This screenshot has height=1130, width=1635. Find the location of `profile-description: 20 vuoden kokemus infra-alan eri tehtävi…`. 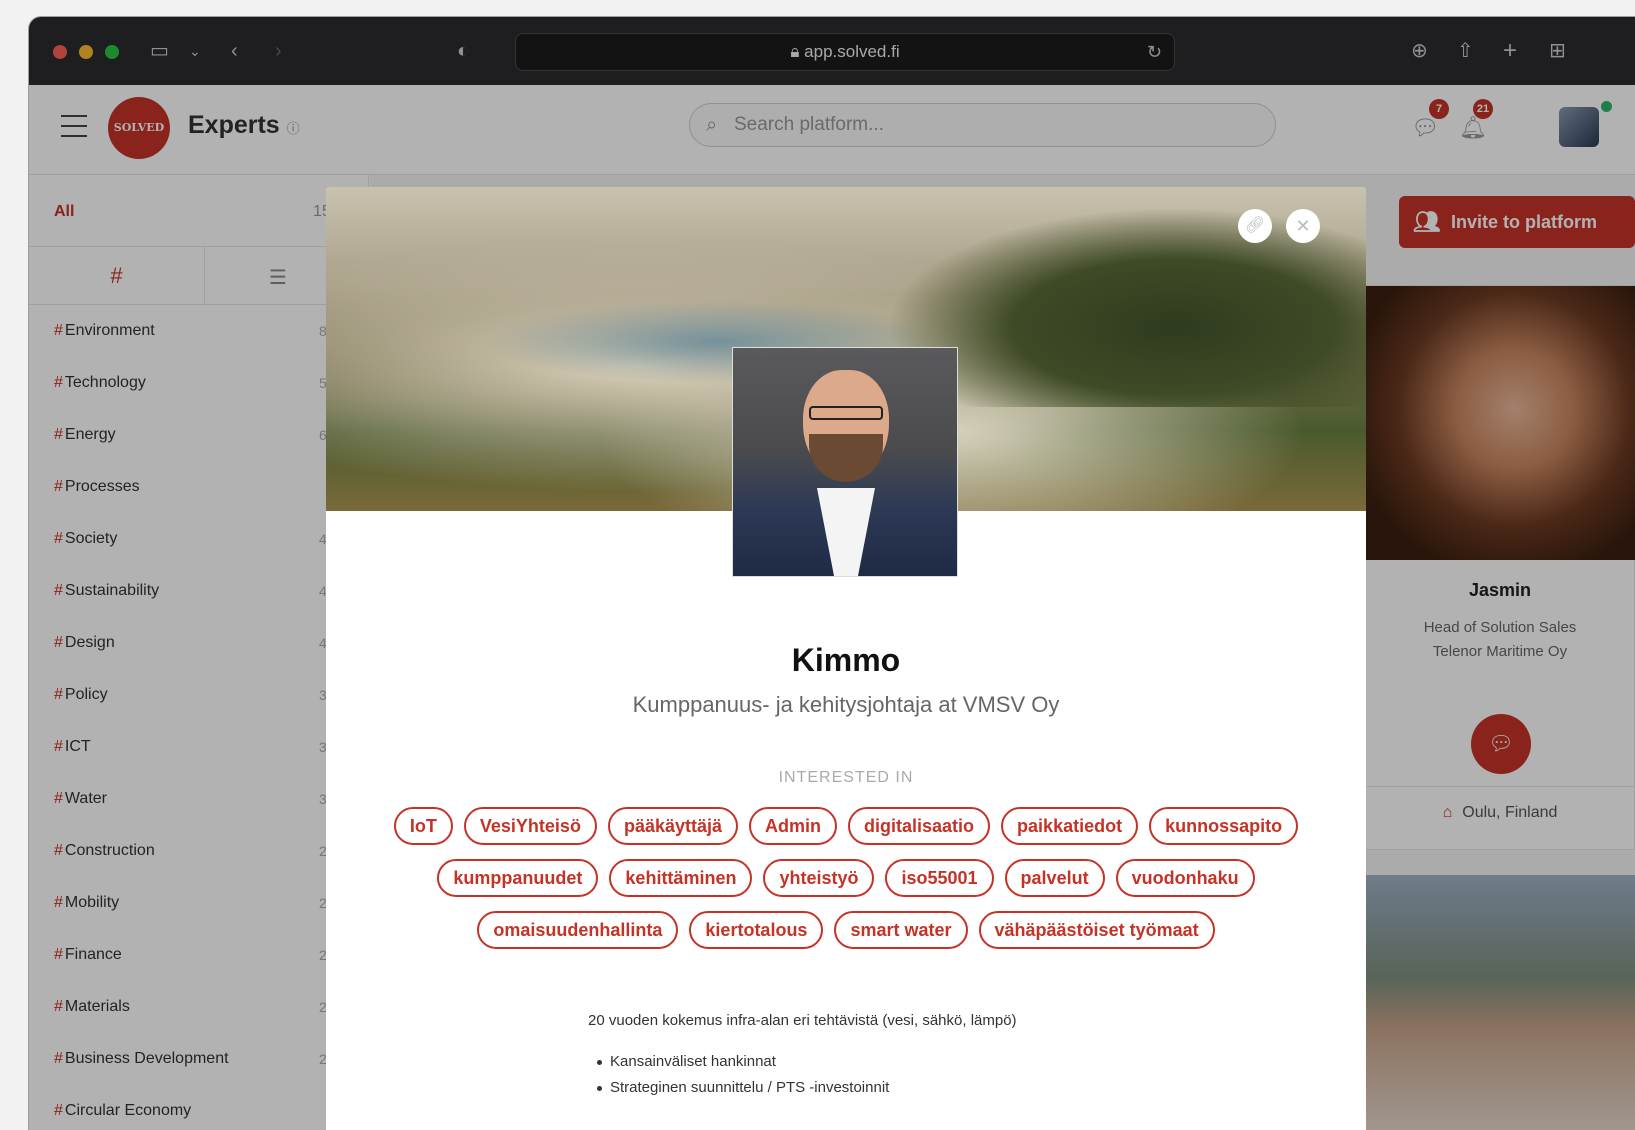

profile-description: 20 vuoden kokemus infra-alan eri tehtävi… is located at coordinates (802, 1020).